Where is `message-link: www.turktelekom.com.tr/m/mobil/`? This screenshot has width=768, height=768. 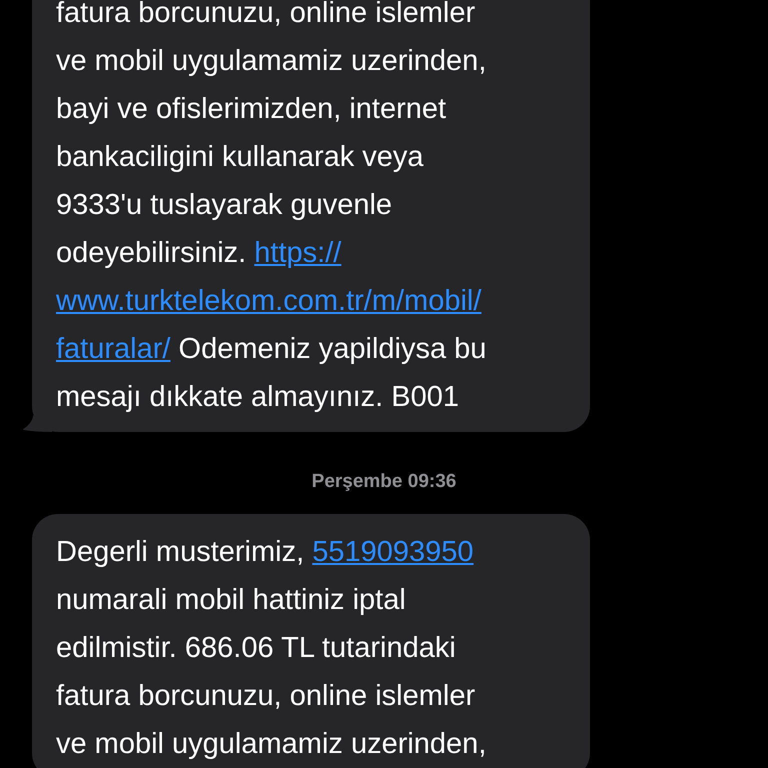
message-link: www.turktelekom.com.tr/m/mobil/ is located at coordinates (269, 301).